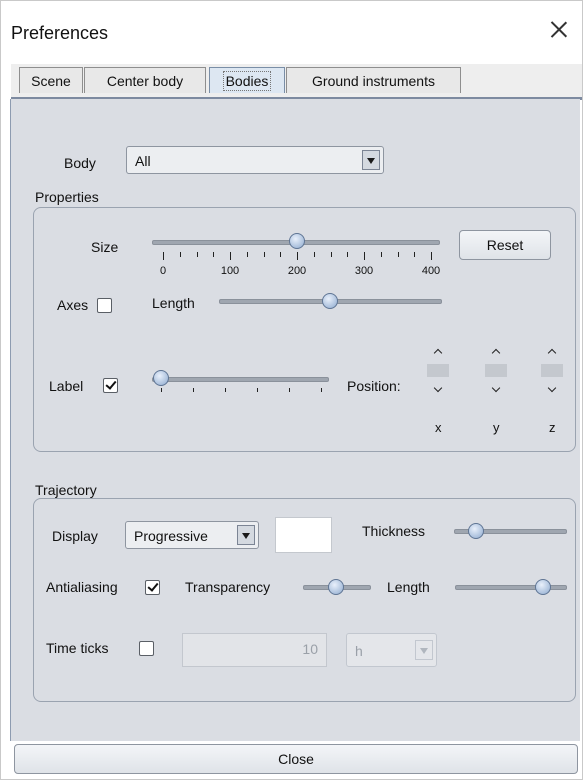 This screenshot has height=780, width=583. What do you see at coordinates (51, 80) in the screenshot?
I see `tab-scene: Scene` at bounding box center [51, 80].